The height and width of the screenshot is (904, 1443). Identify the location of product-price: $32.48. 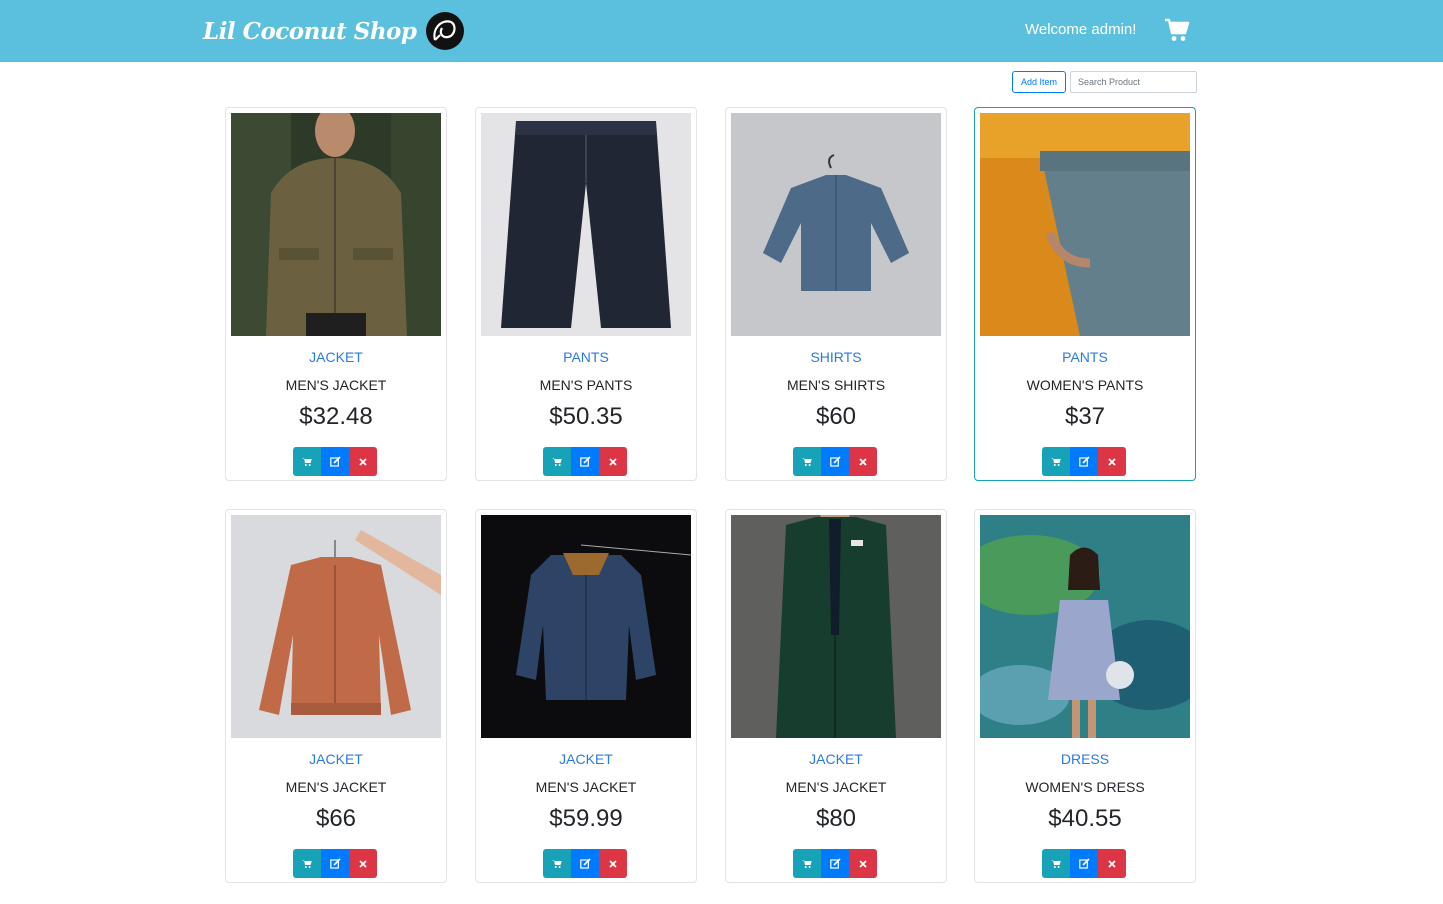
(336, 416).